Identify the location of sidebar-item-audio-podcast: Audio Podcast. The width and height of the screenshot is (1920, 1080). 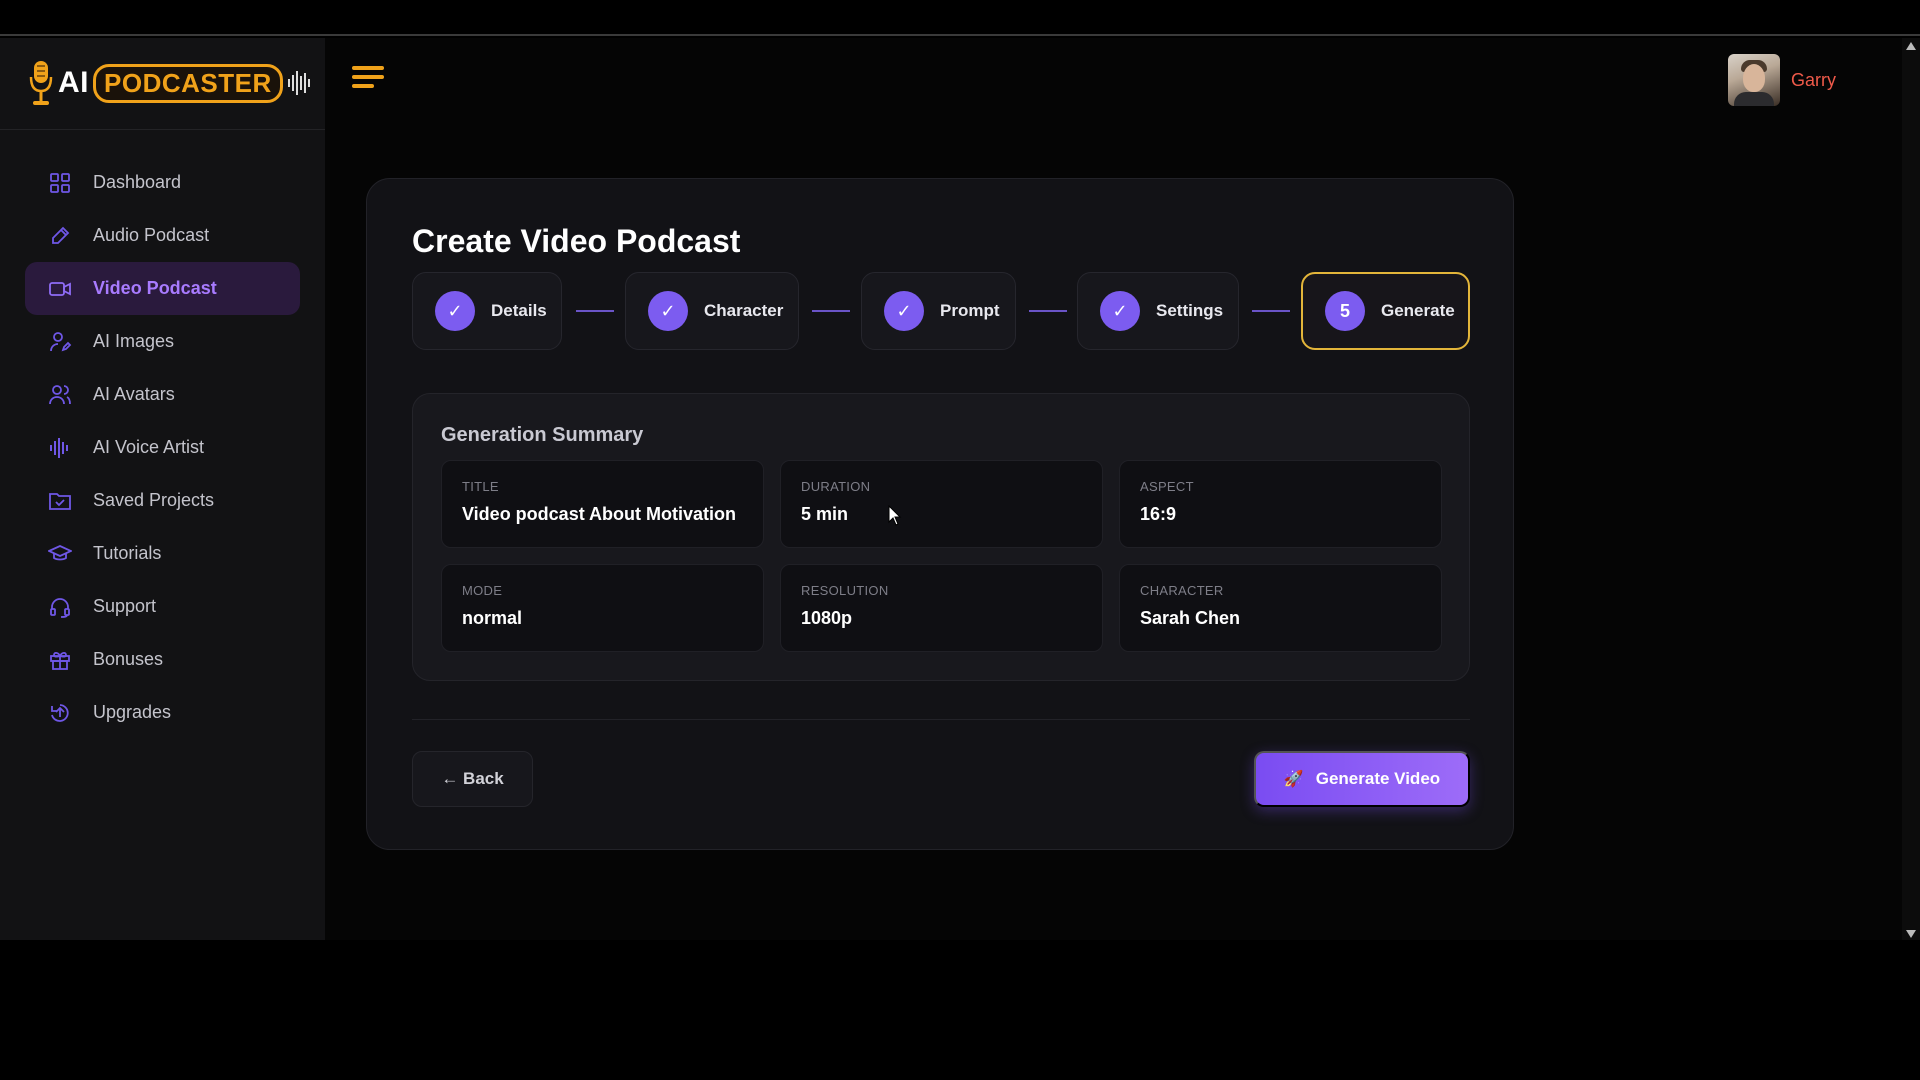
(162, 235).